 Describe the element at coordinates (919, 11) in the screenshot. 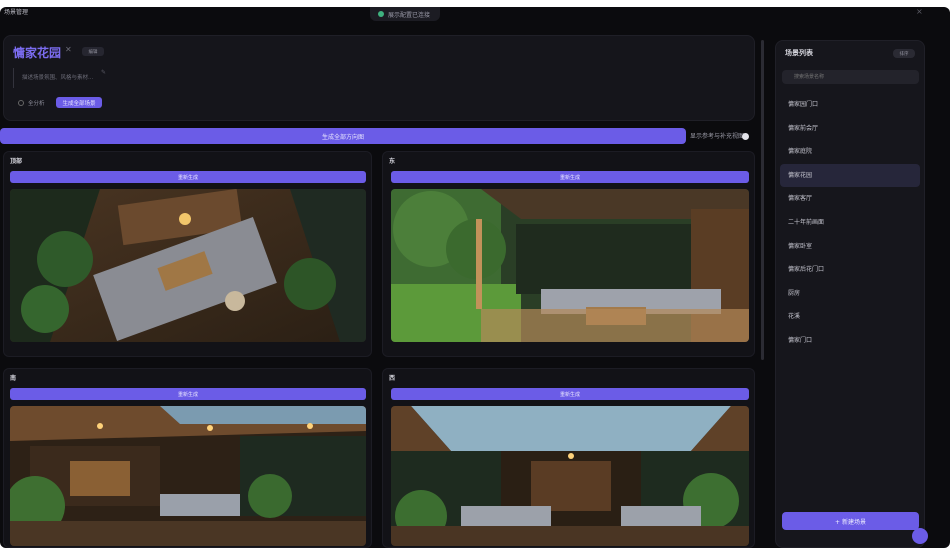

I see `close-icon: ×` at that location.